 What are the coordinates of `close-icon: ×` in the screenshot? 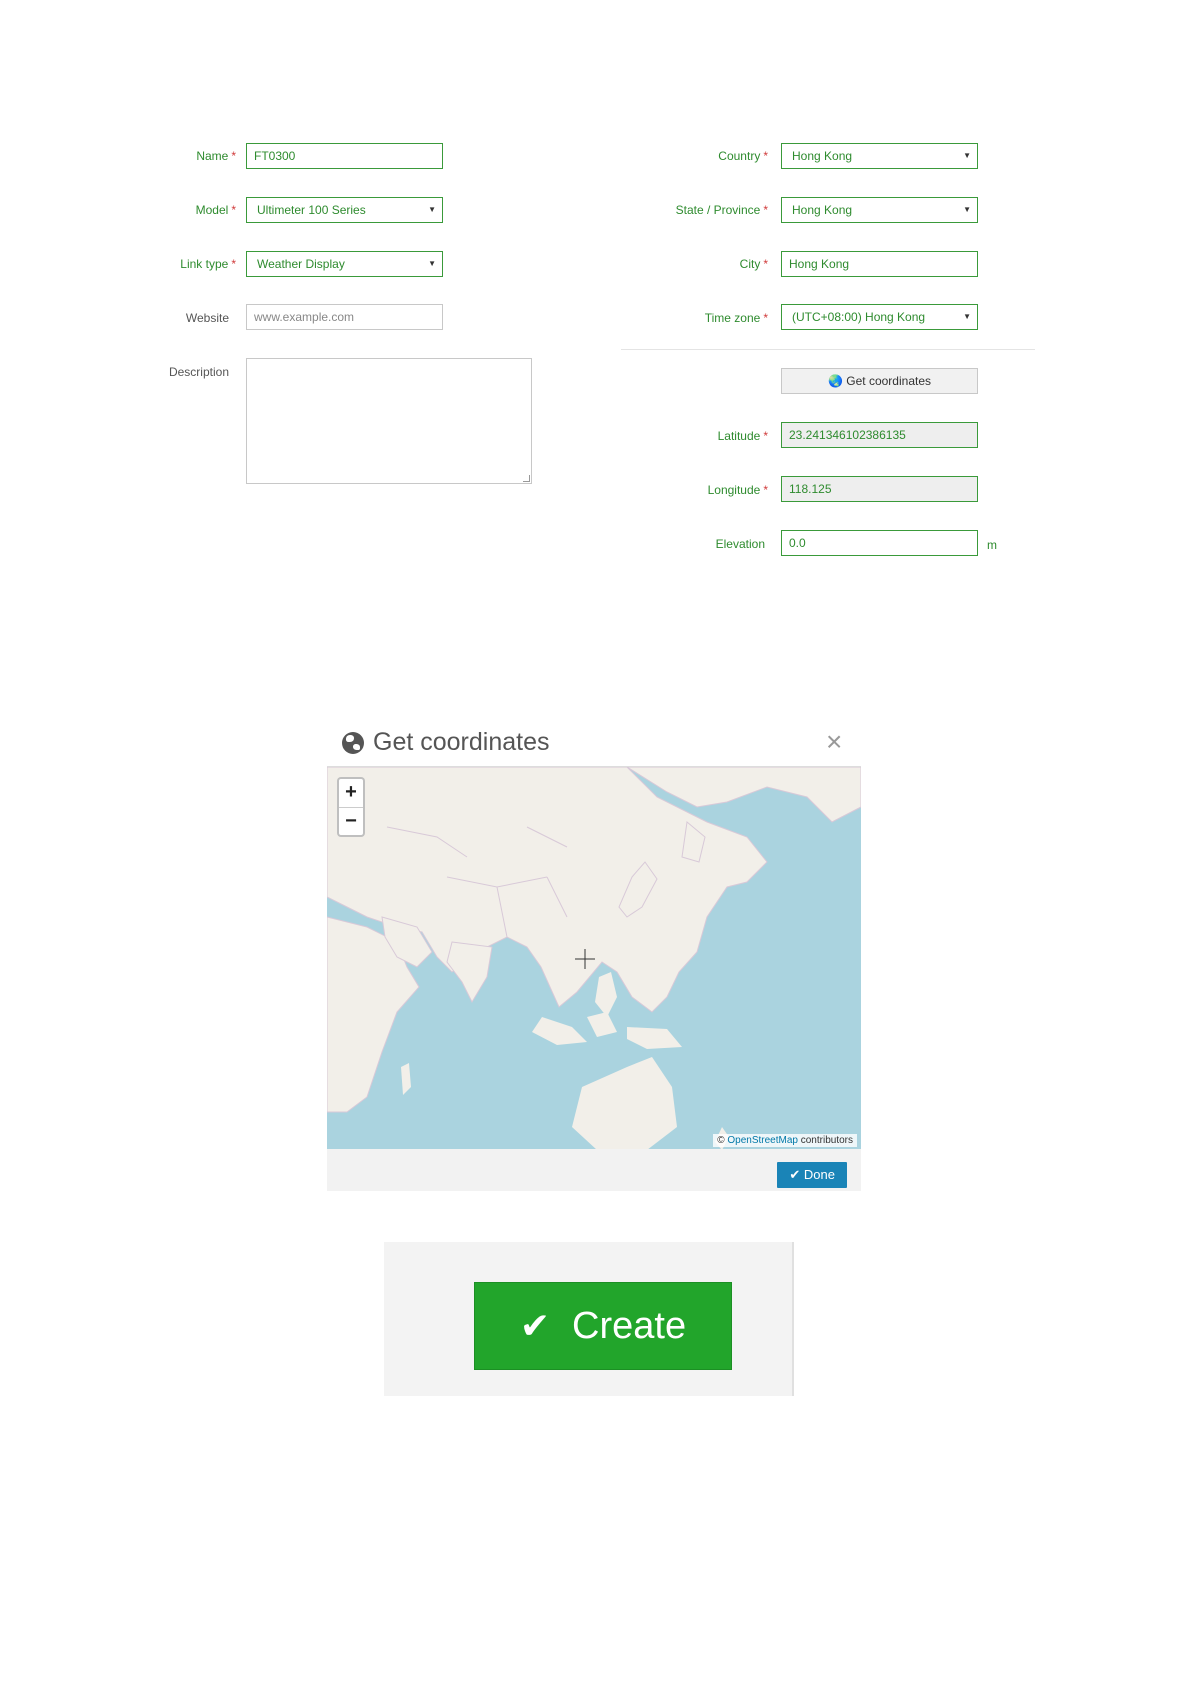 It's located at (834, 742).